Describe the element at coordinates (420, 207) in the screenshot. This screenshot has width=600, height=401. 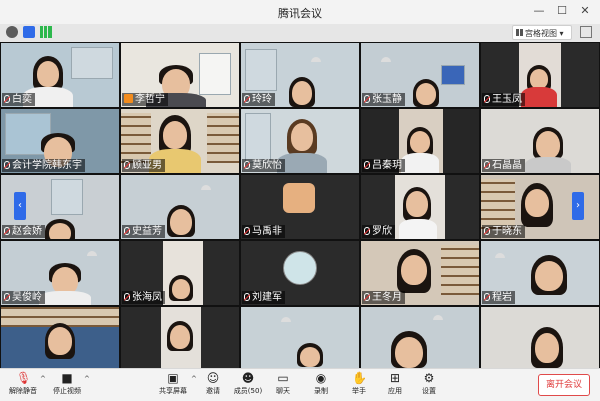
I see `video-tile: 罗欣` at that location.